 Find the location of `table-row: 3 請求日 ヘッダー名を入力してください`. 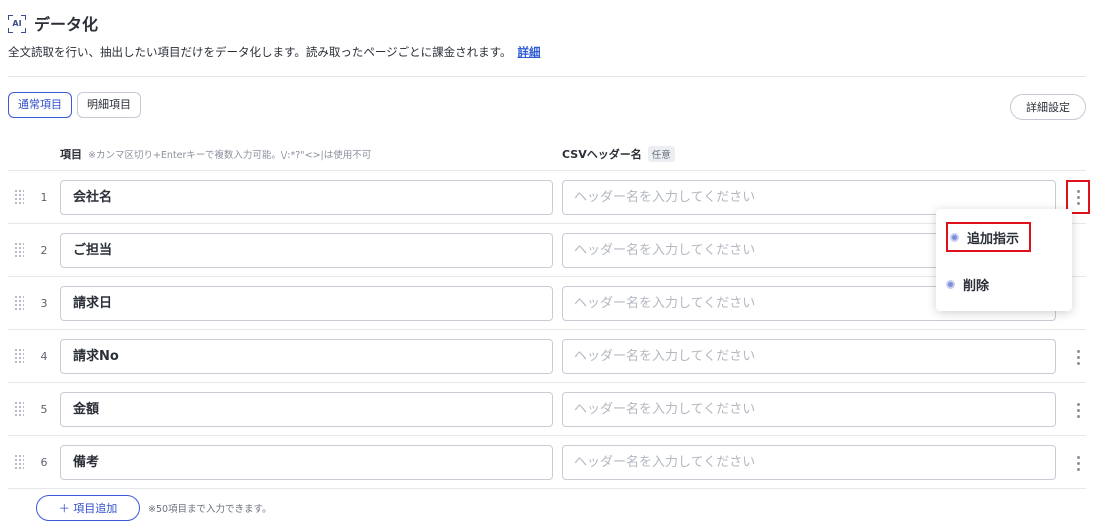

table-row: 3 請求日 ヘッダー名を入力してください is located at coordinates (547, 303).